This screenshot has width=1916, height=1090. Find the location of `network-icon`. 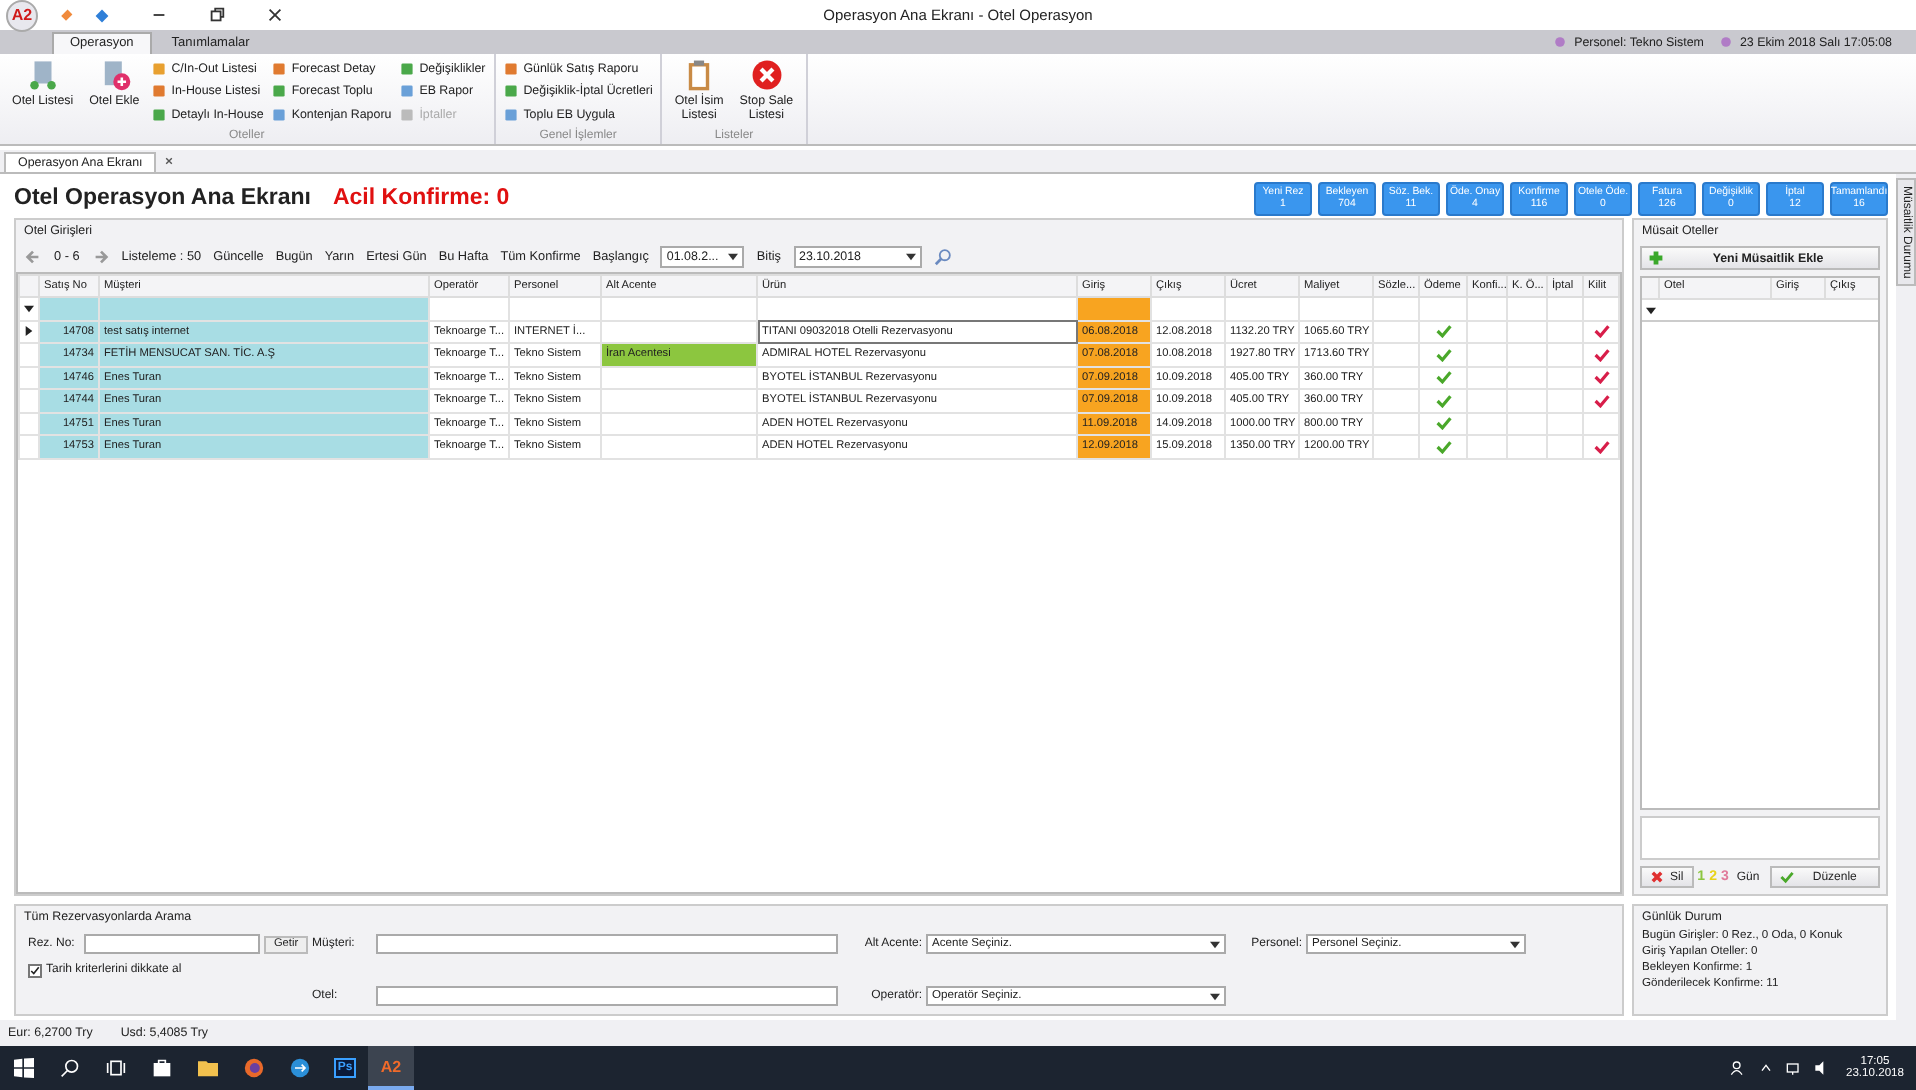

network-icon is located at coordinates (1793, 1068).